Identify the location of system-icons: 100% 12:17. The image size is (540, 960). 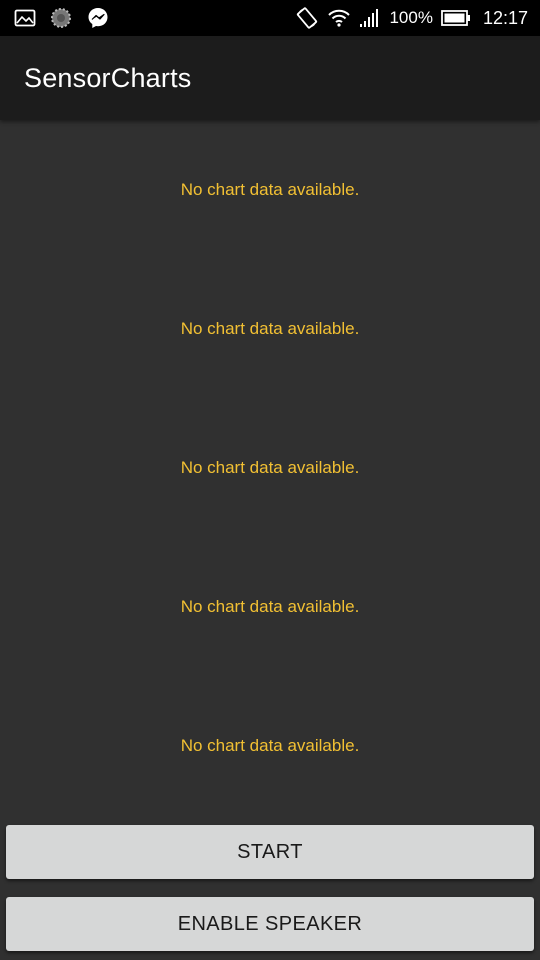
(411, 18).